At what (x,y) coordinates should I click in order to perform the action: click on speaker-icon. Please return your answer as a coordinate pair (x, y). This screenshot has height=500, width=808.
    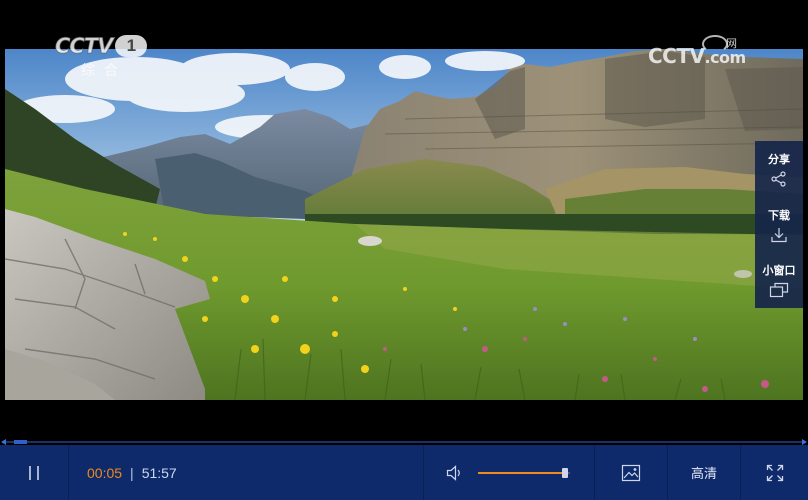
    Looking at the image, I should click on (455, 472).